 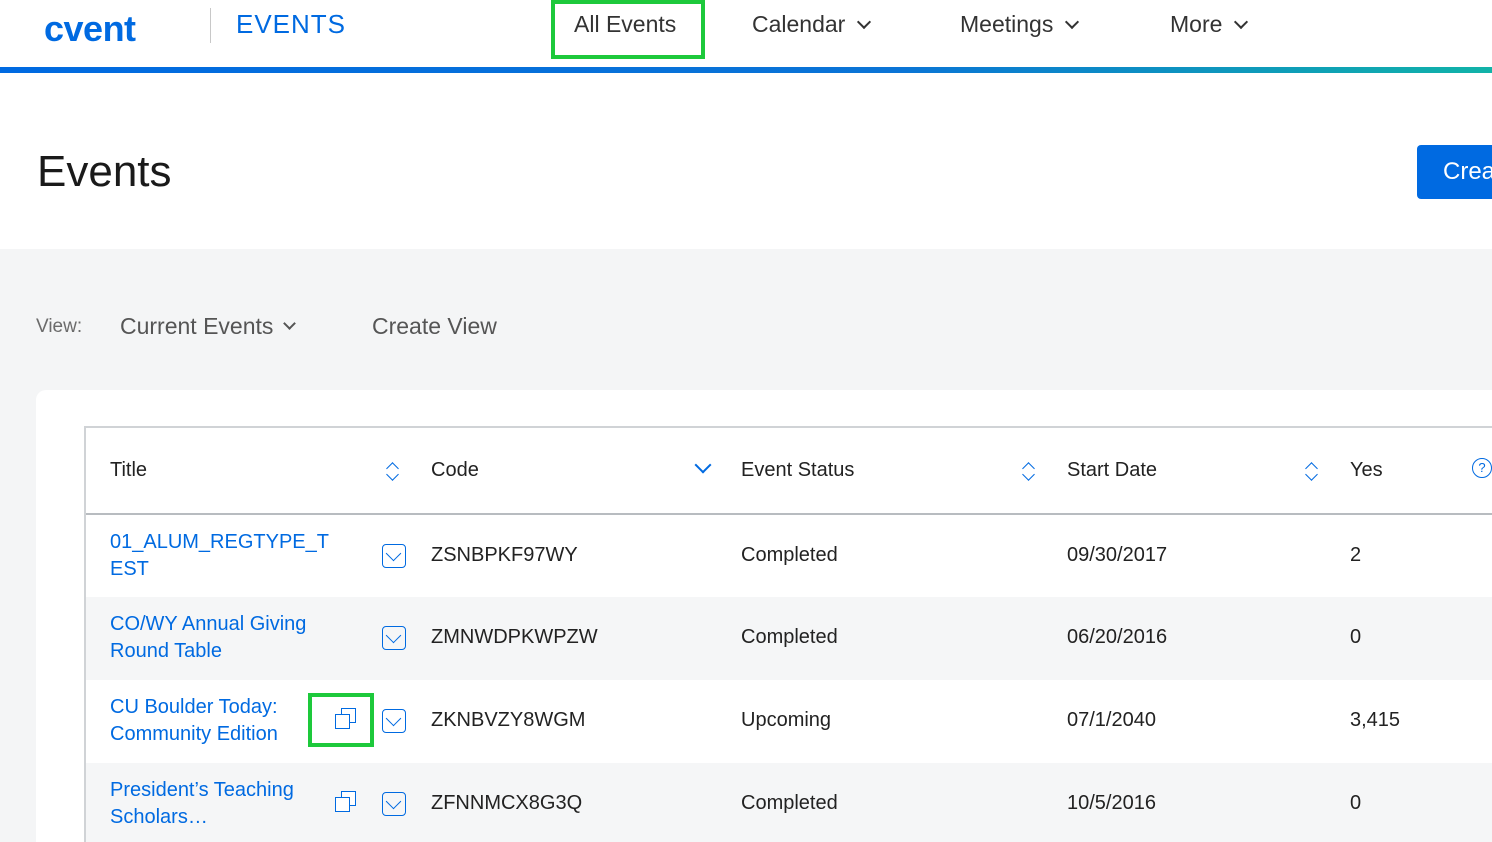 What do you see at coordinates (128, 470) in the screenshot?
I see `column-header-title: Title` at bounding box center [128, 470].